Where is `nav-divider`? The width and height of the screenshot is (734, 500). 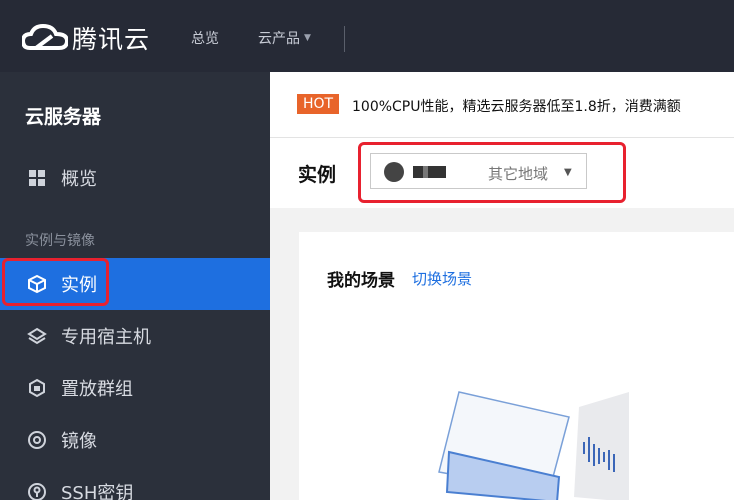 nav-divider is located at coordinates (344, 39).